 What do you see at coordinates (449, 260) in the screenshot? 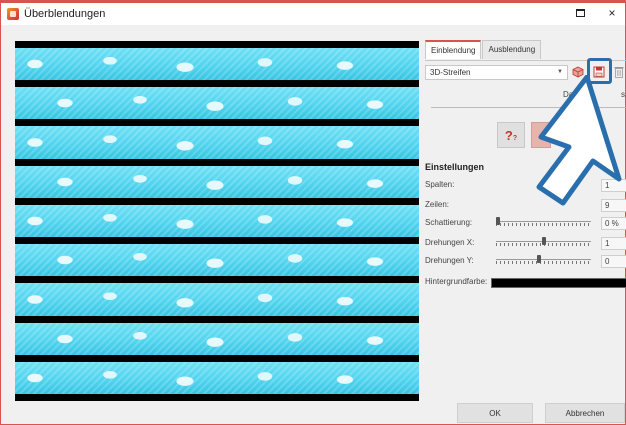
I see `drehungen-y-label: Drehungen Y:` at bounding box center [449, 260].